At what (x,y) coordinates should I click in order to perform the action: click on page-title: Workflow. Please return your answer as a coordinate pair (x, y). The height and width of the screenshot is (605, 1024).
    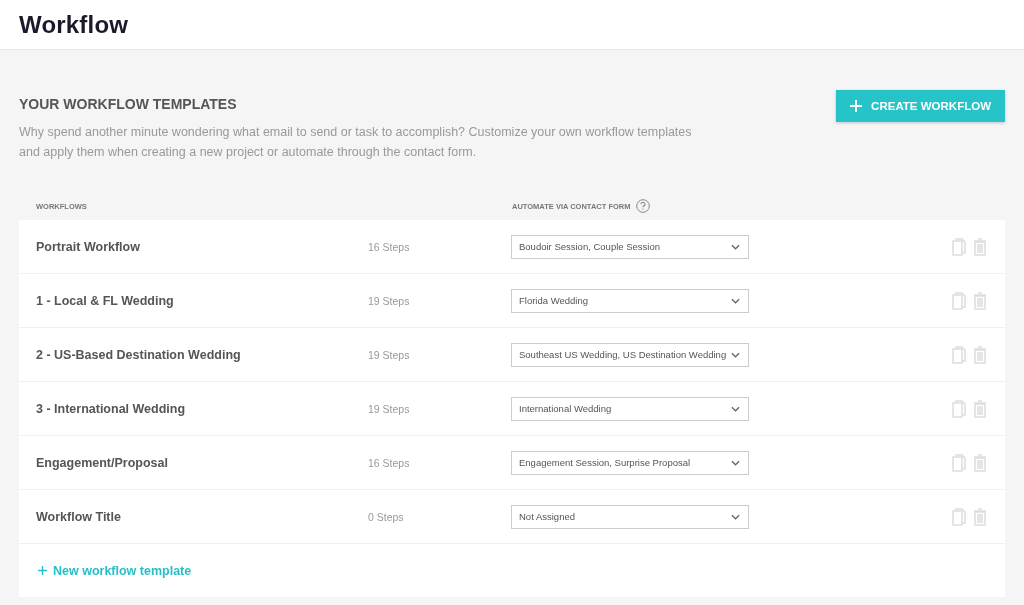
    Looking at the image, I should click on (74, 24).